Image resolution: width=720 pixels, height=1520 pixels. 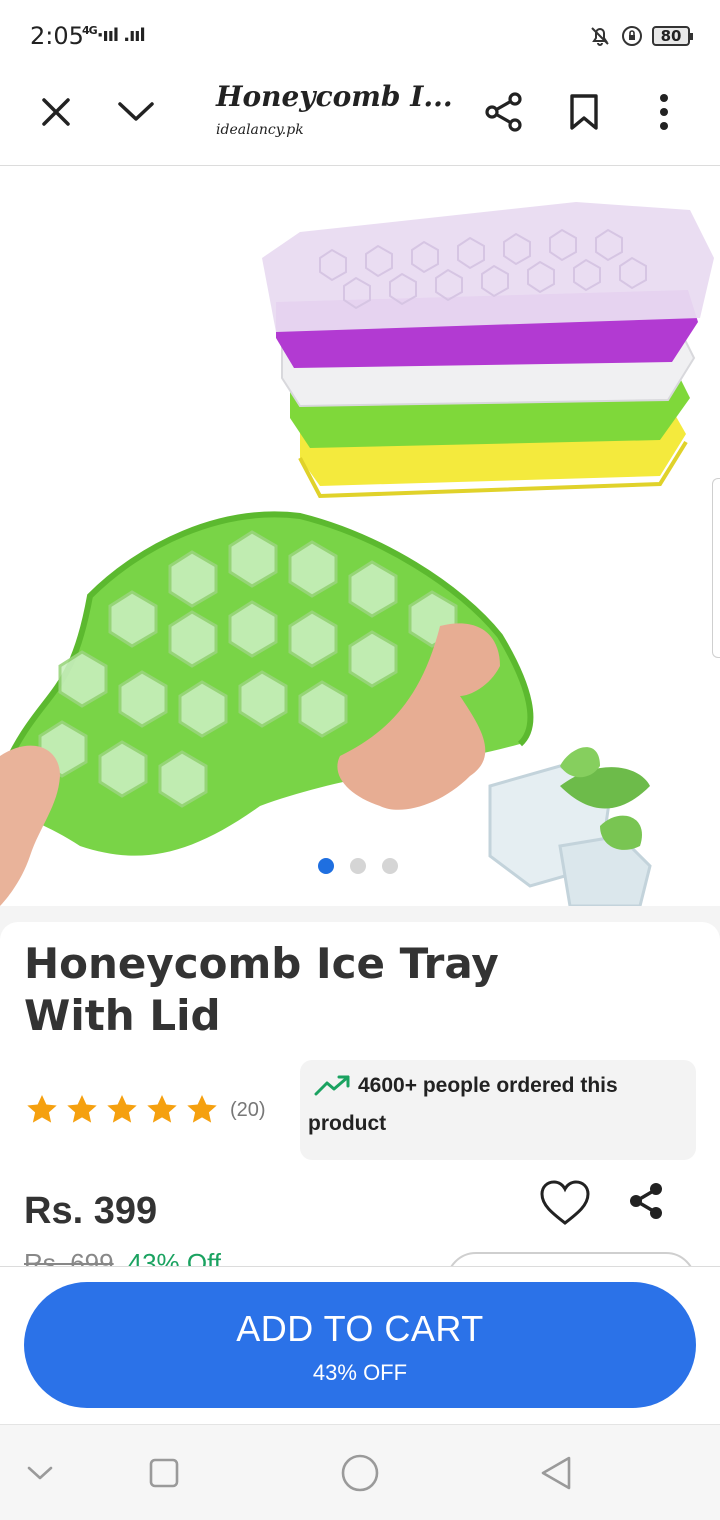 What do you see at coordinates (145, 1110) in the screenshot?
I see `product-rating: (20)` at bounding box center [145, 1110].